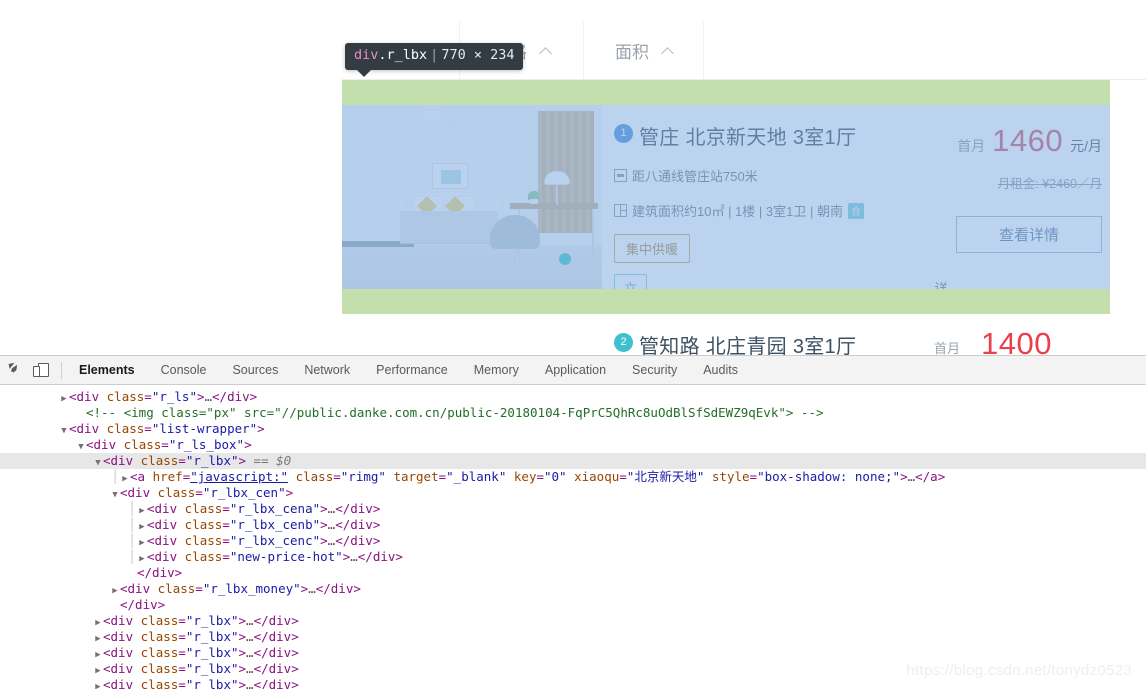  I want to click on listing2-title: 管知路 北庄青园 3室1厅, so click(747, 342).